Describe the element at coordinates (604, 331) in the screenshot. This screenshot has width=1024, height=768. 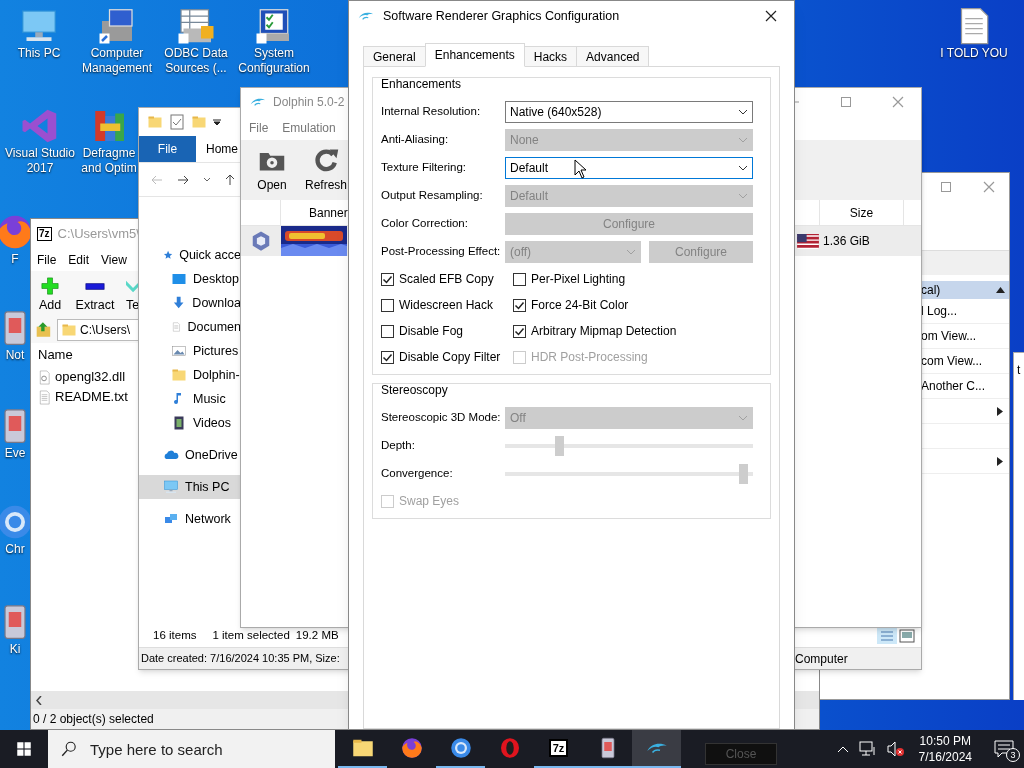
I see `checkbox-label: Arbitrary Mipmap Detection` at that location.